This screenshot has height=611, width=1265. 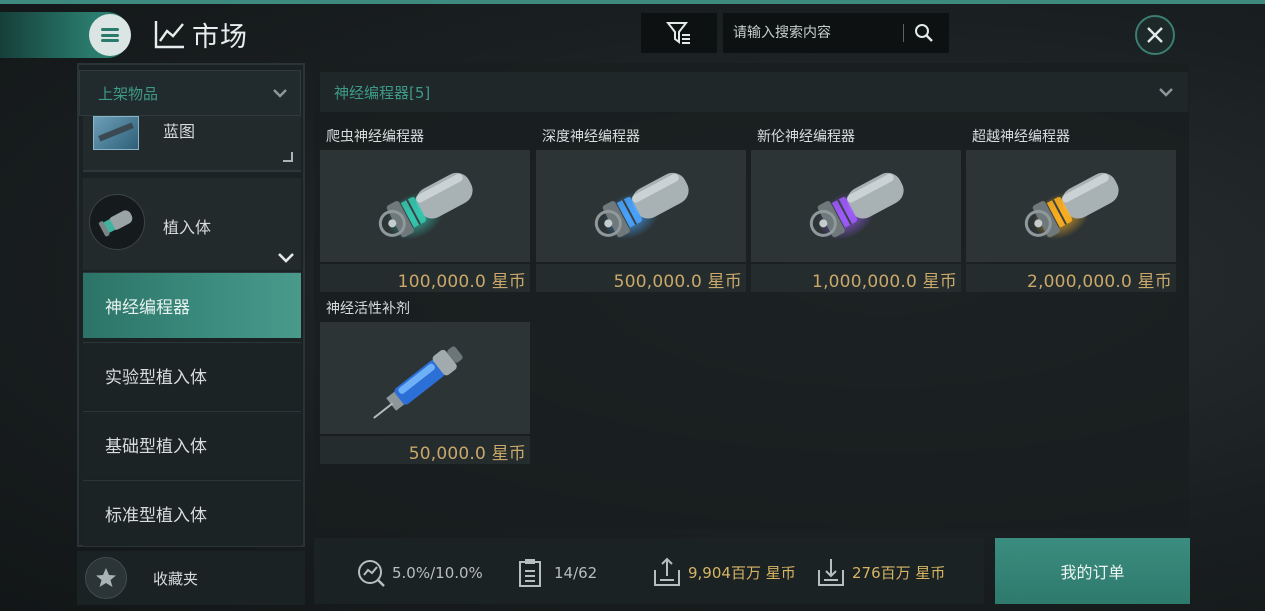 I want to click on item-name: 神经活性补剂, so click(x=368, y=309).